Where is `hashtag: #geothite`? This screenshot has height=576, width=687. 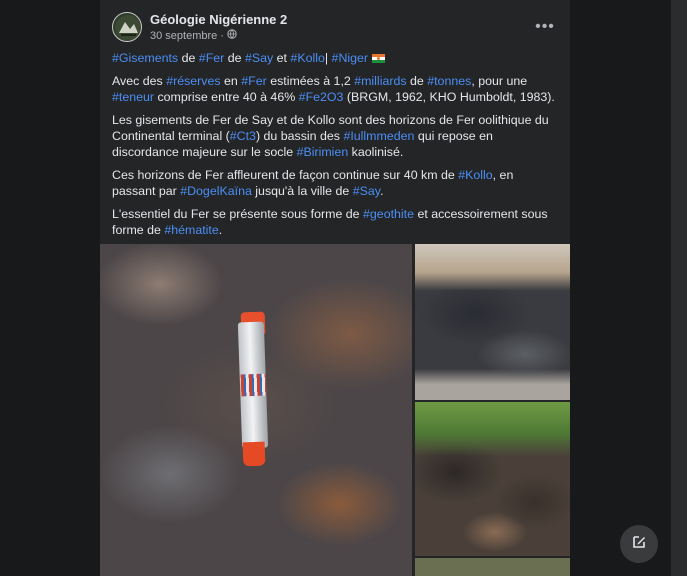 hashtag: #geothite is located at coordinates (388, 214).